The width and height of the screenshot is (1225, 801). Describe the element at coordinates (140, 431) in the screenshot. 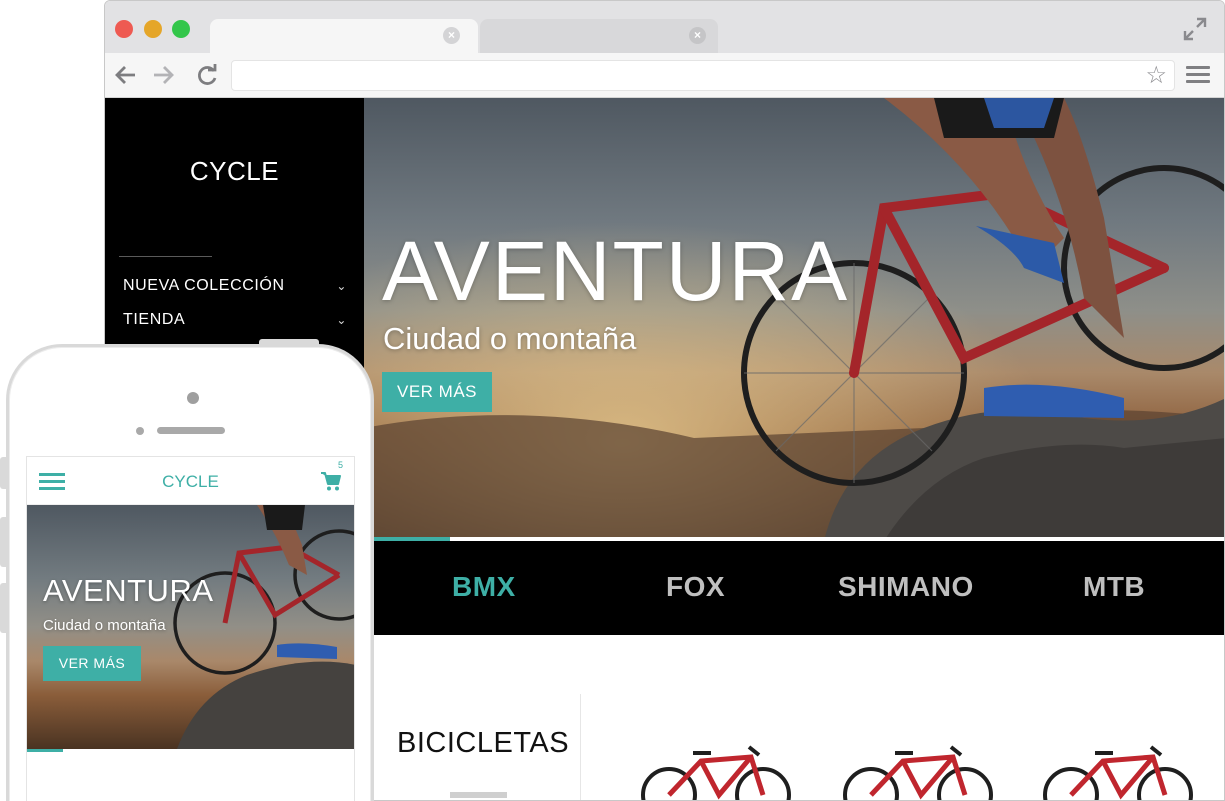

I see `sensor-dot` at that location.